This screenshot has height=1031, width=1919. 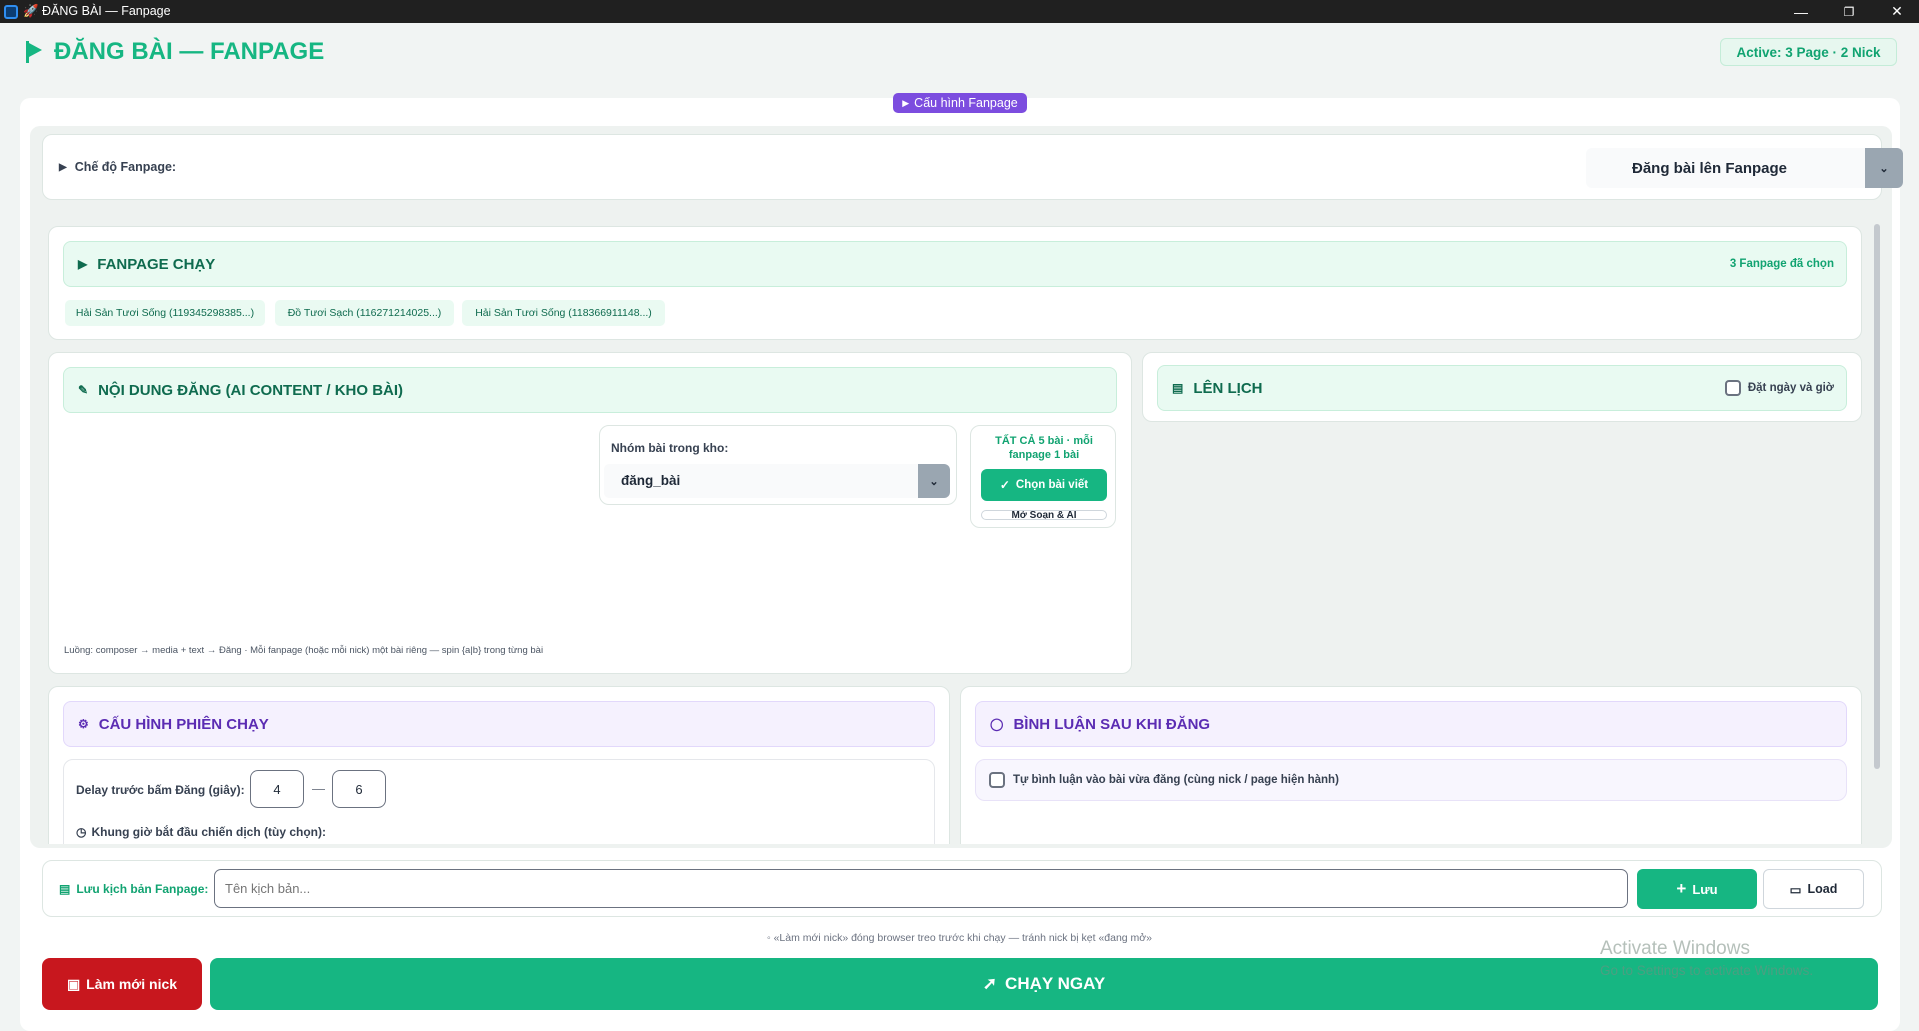 What do you see at coordinates (1732, 388) in the screenshot?
I see `schedule-checkbox` at bounding box center [1732, 388].